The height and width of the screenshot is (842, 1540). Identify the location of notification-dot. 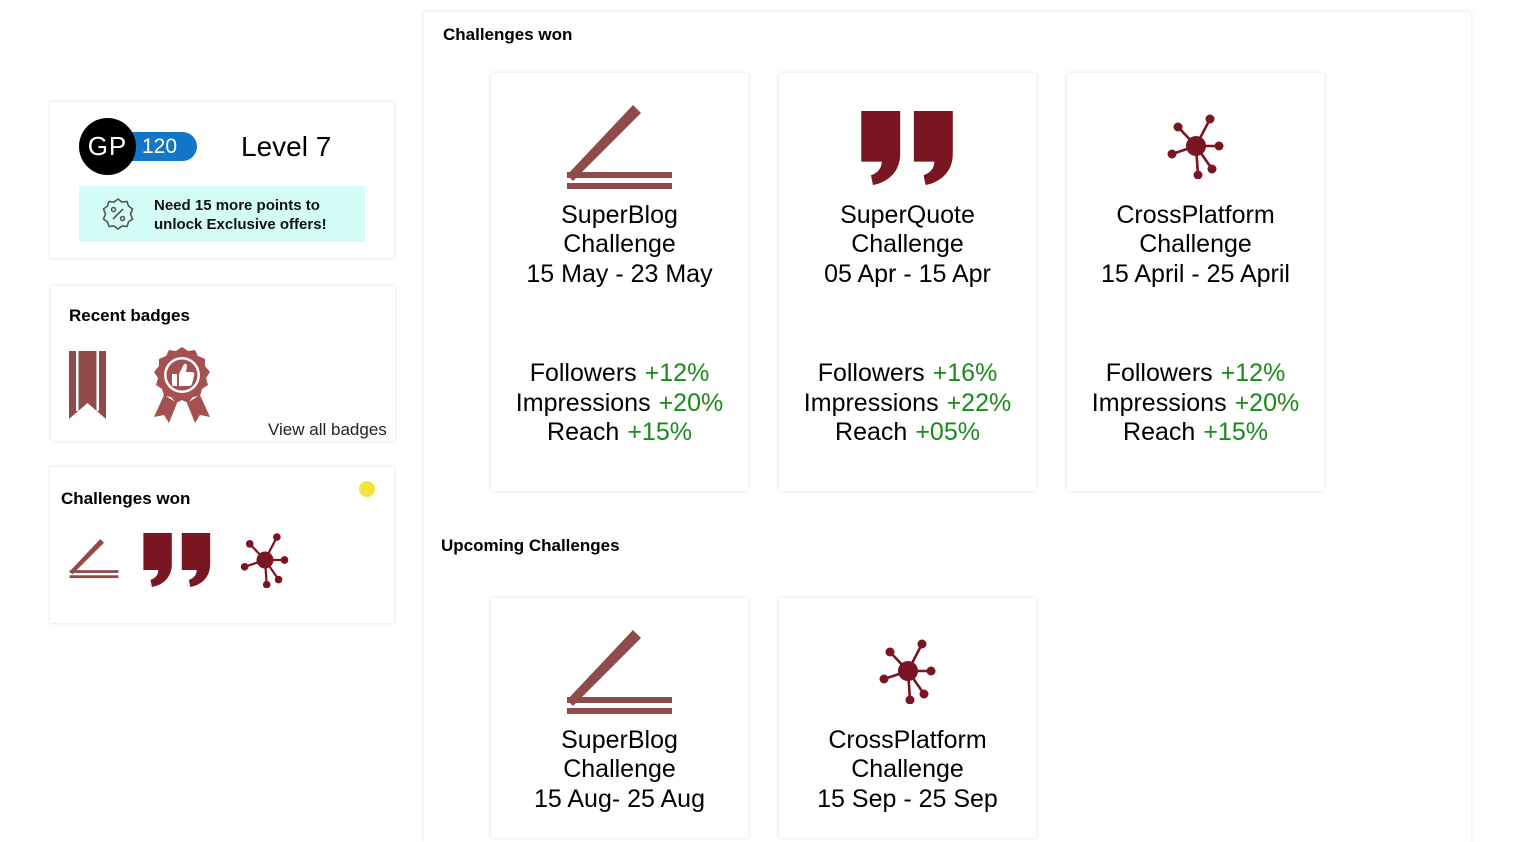
(367, 489).